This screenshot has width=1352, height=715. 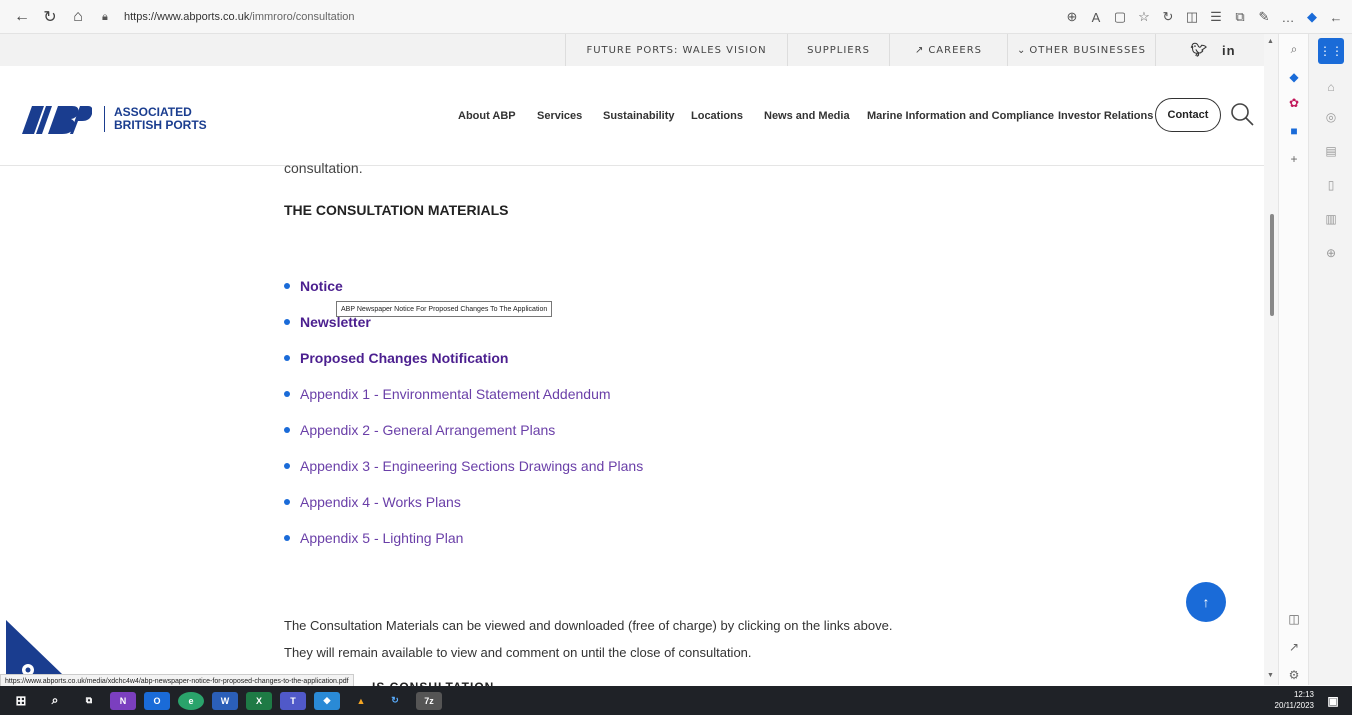 What do you see at coordinates (327, 700) in the screenshot?
I see `app-icon-blue: ◆` at bounding box center [327, 700].